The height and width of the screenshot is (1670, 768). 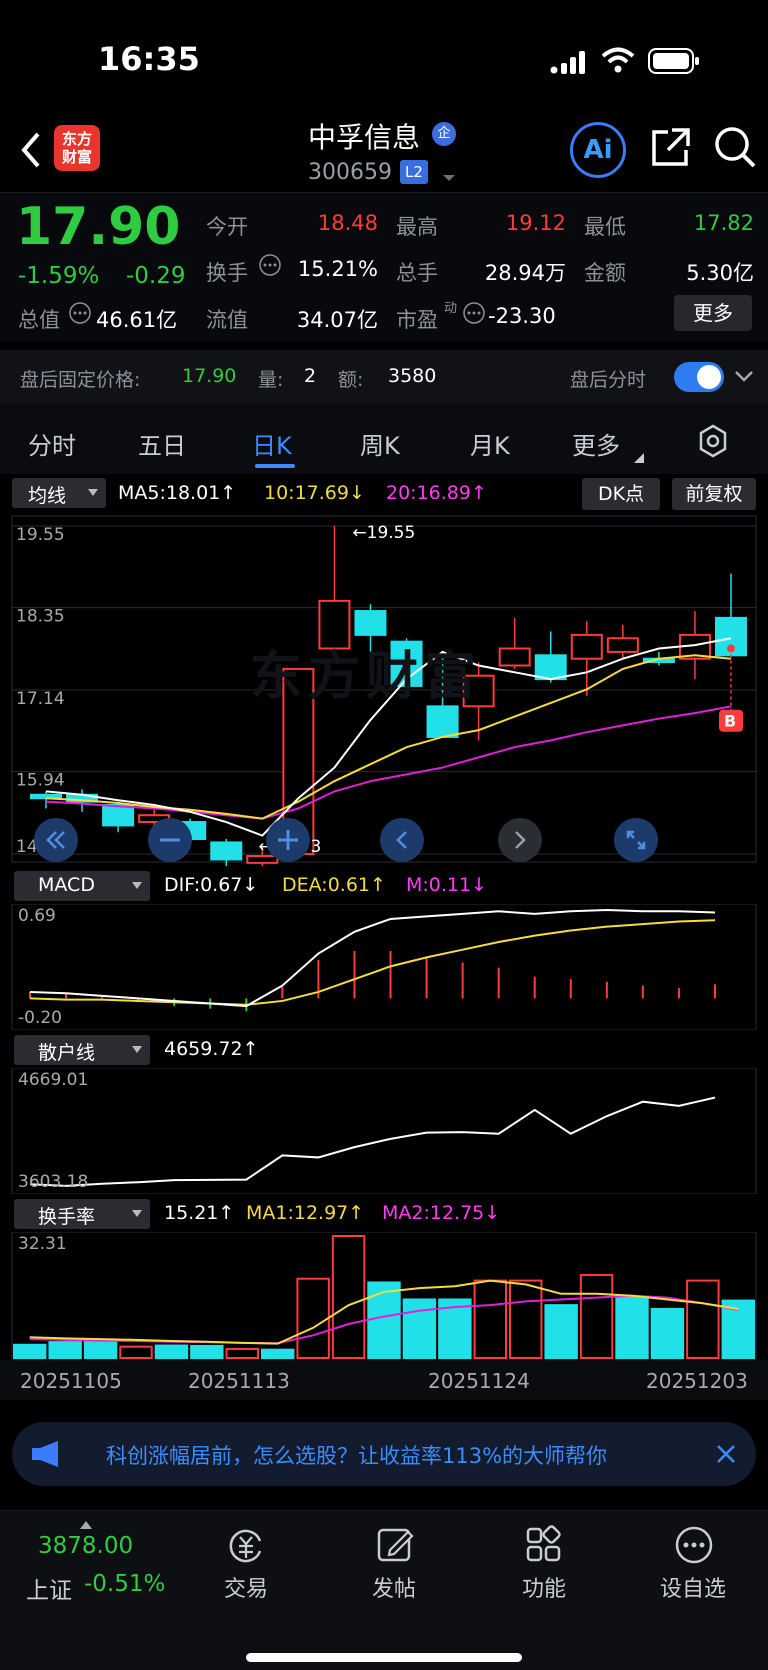 I want to click on after-hours-amt-label: 额:, so click(x=351, y=380).